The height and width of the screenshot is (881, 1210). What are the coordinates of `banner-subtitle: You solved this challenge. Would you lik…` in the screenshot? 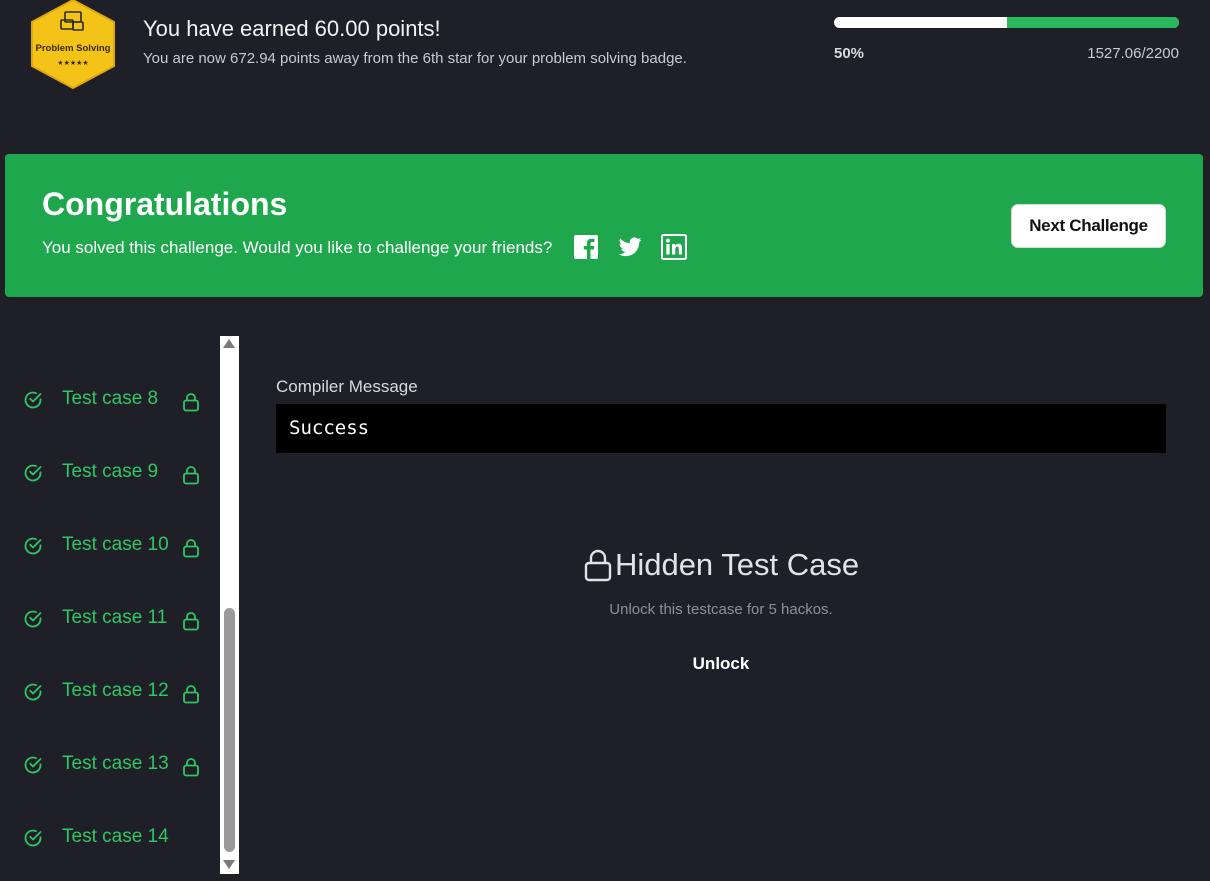 It's located at (297, 247).